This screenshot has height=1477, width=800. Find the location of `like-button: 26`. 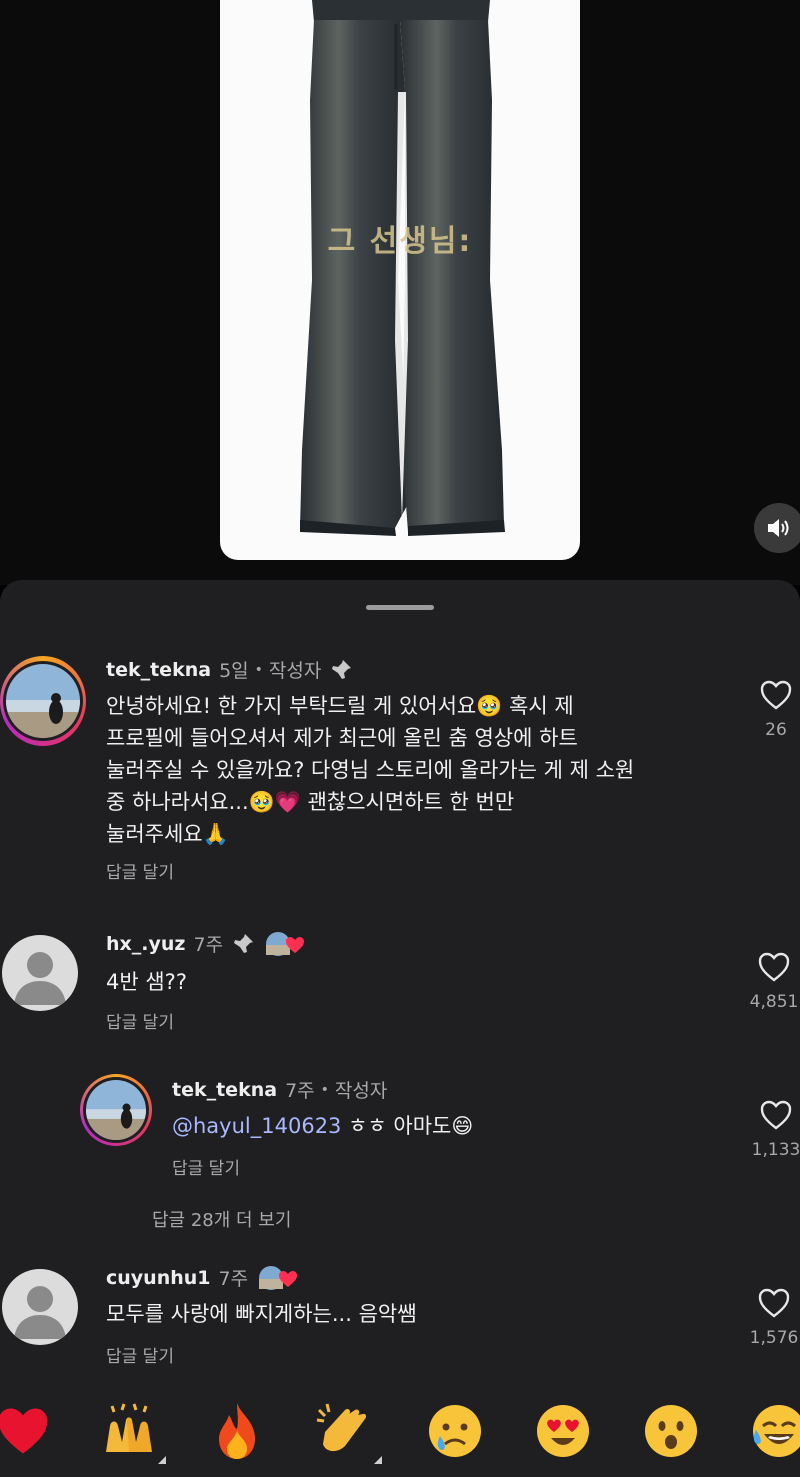

like-button: 26 is located at coordinates (773, 710).